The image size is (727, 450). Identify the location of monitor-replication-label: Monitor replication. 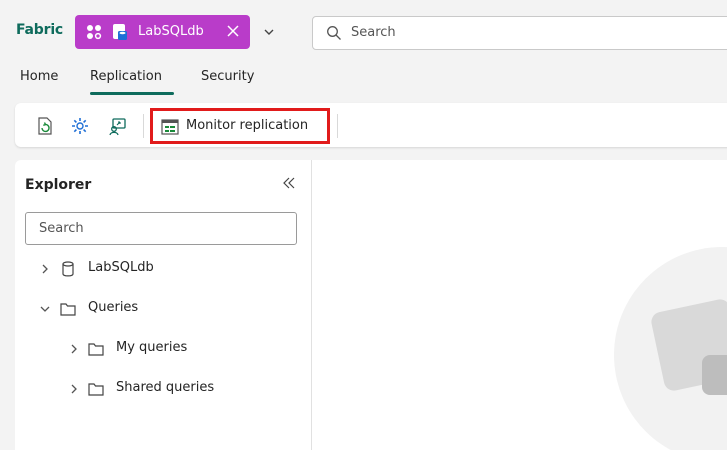
(247, 125).